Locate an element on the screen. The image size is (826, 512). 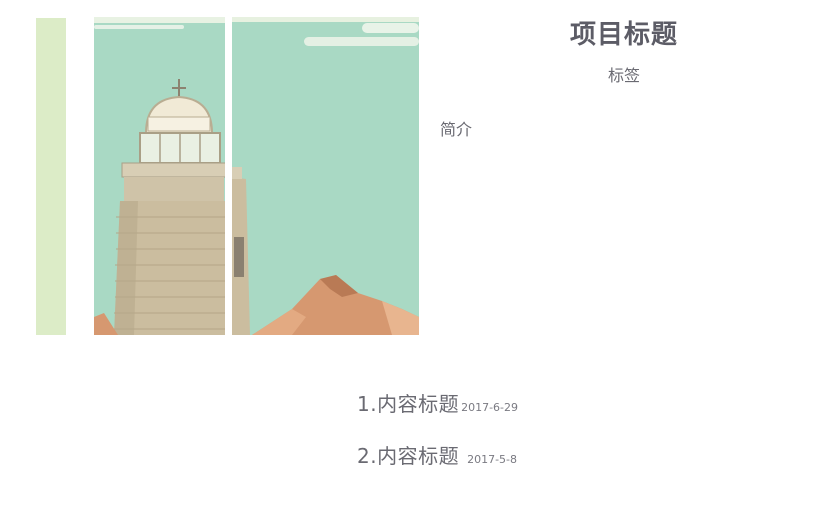
lighthouse-illustration-left is located at coordinates (159, 176).